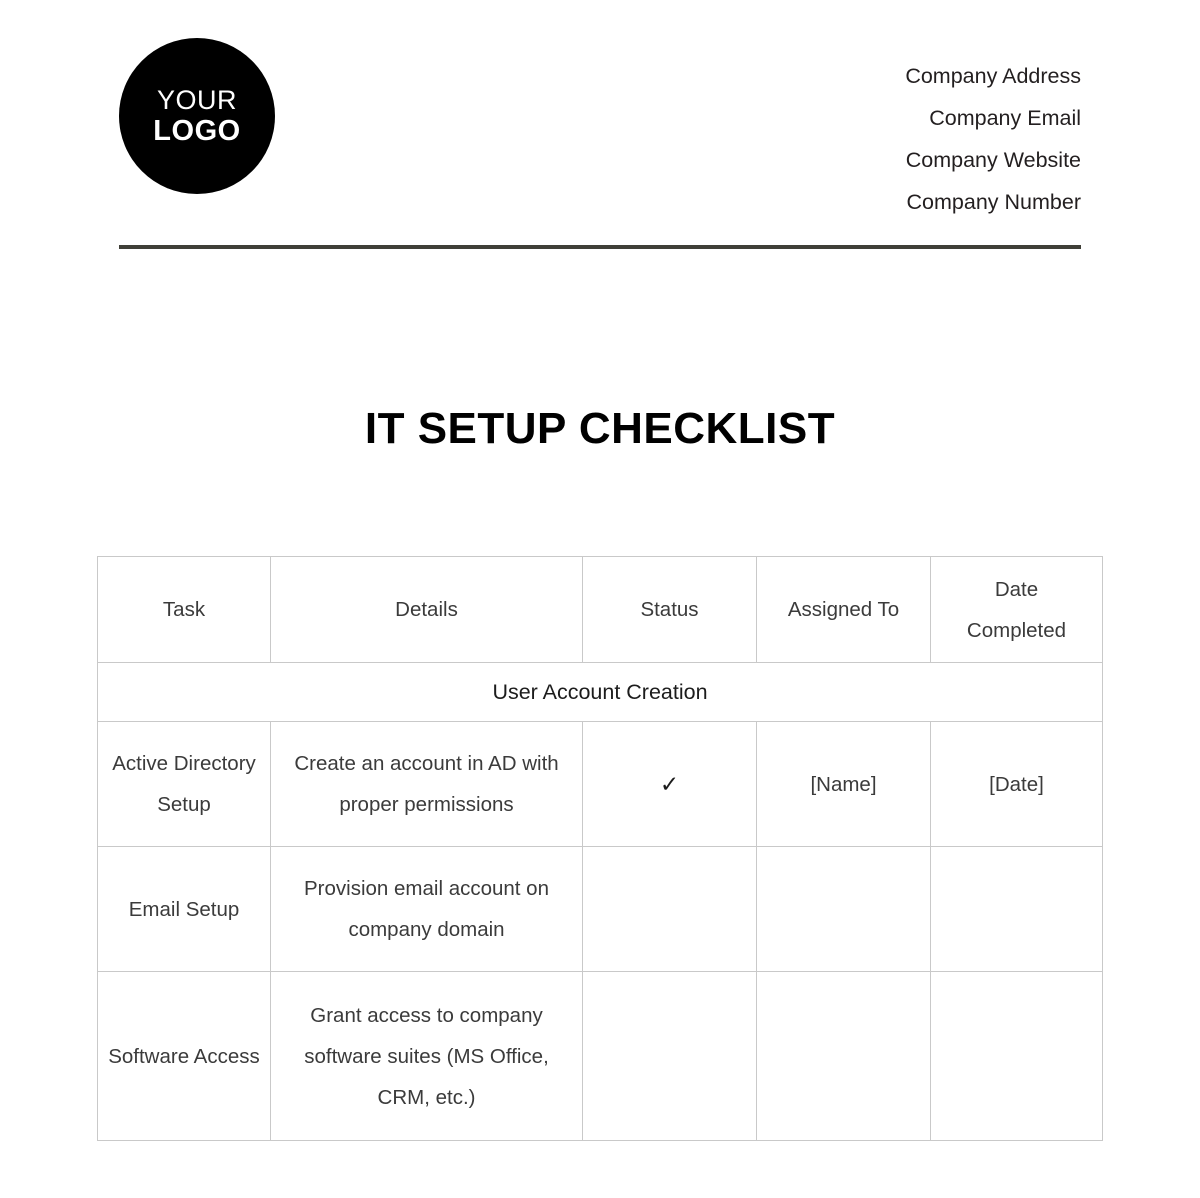 Image resolution: width=1200 pixels, height=1198 pixels. Describe the element at coordinates (993, 202) in the screenshot. I see `company-number: Company Number` at that location.